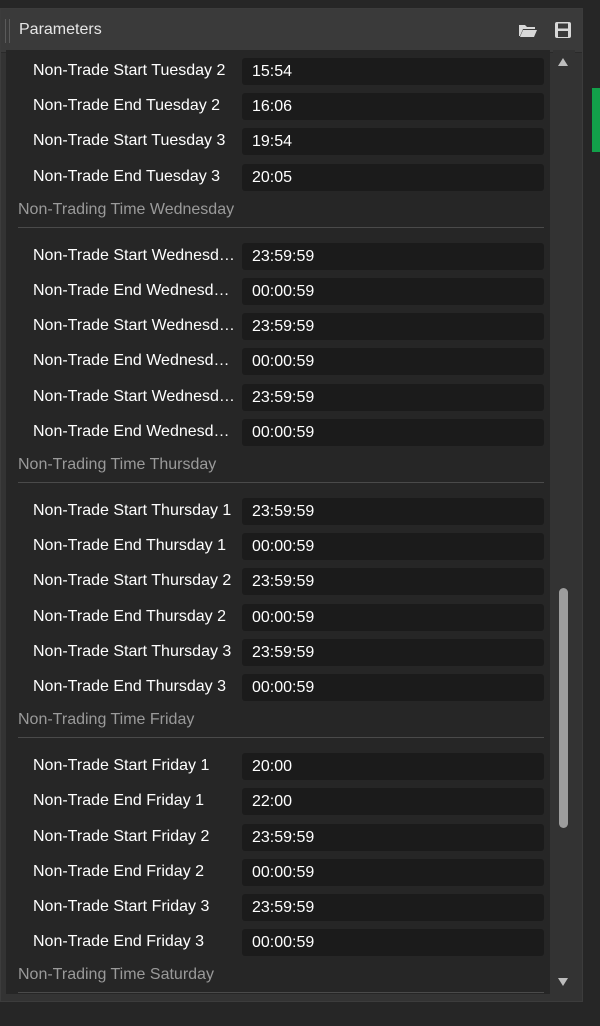  What do you see at coordinates (563, 708) in the screenshot?
I see `scroll-thumb` at bounding box center [563, 708].